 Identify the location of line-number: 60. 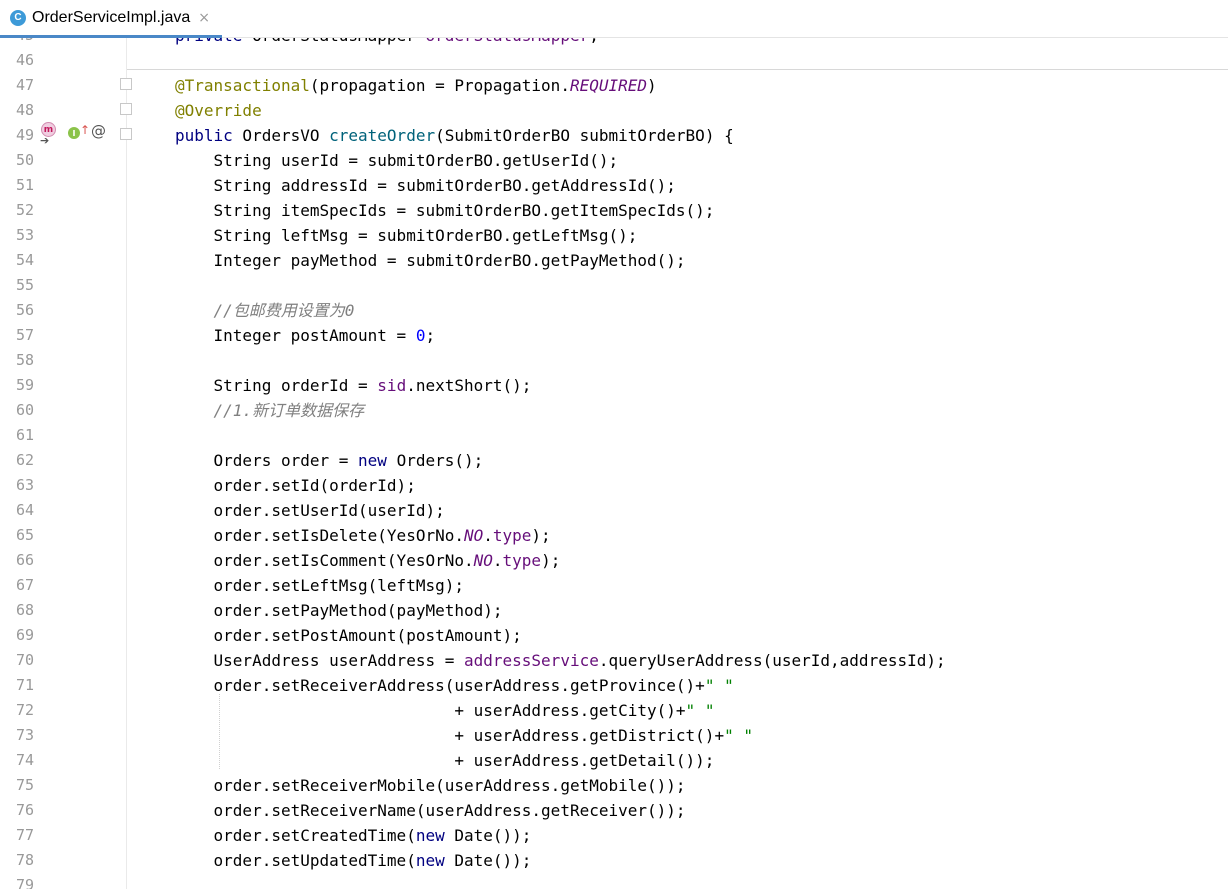
(24, 410).